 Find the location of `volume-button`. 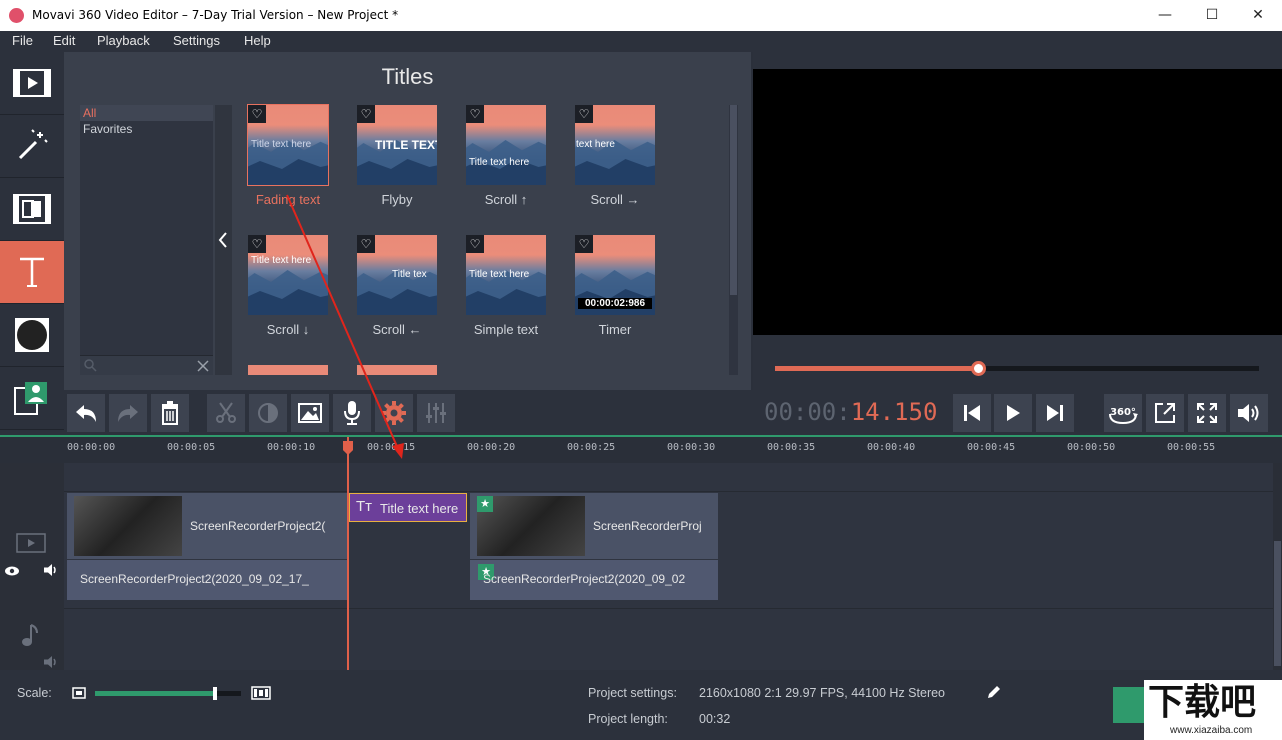

volume-button is located at coordinates (1249, 413).